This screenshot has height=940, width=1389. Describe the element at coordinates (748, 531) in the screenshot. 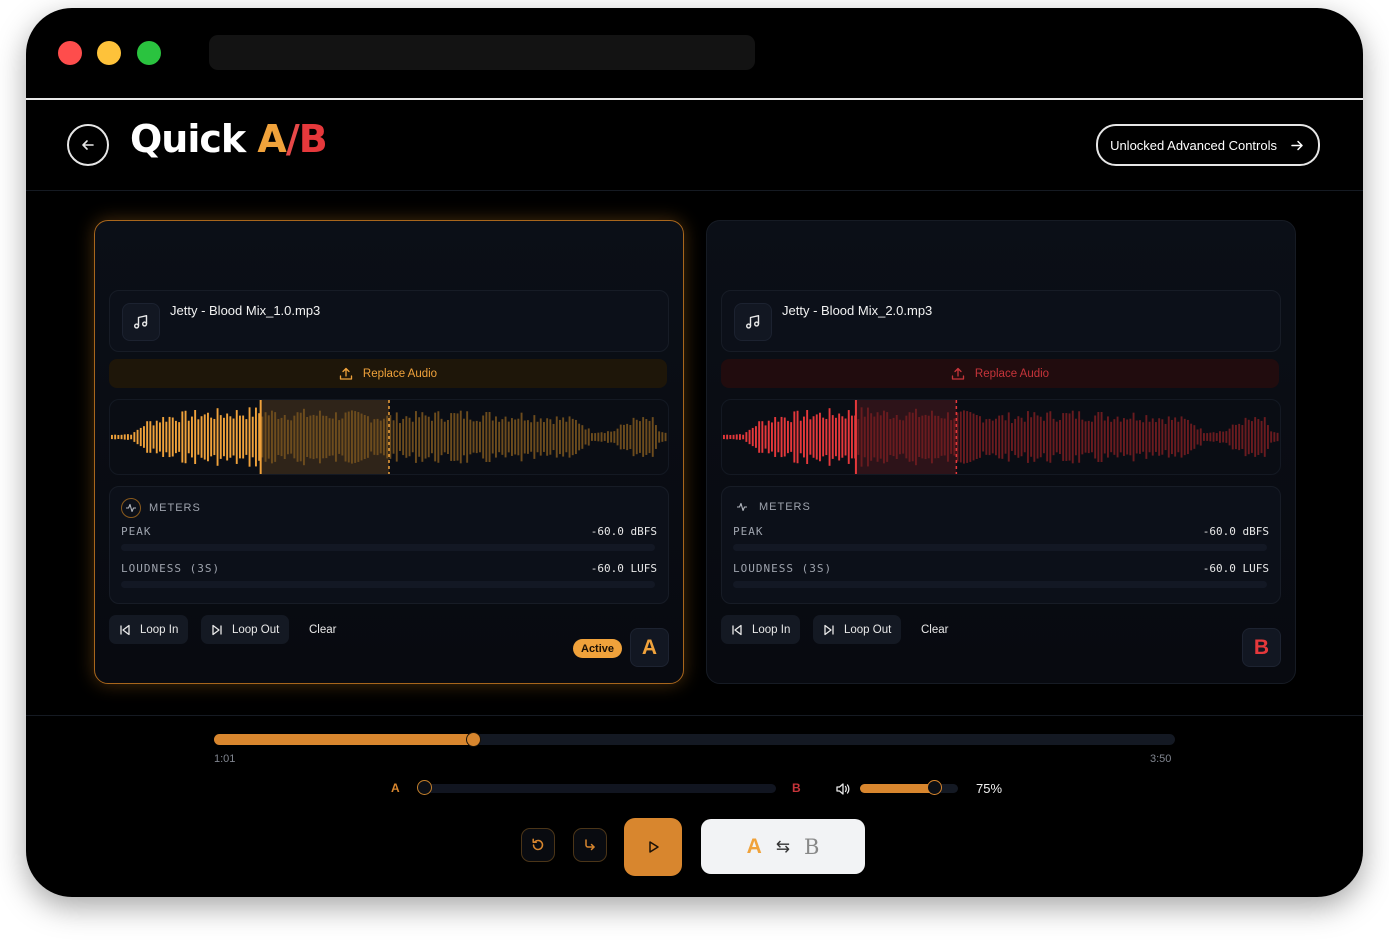

I see `deck-b-peak-label: PEAK` at that location.